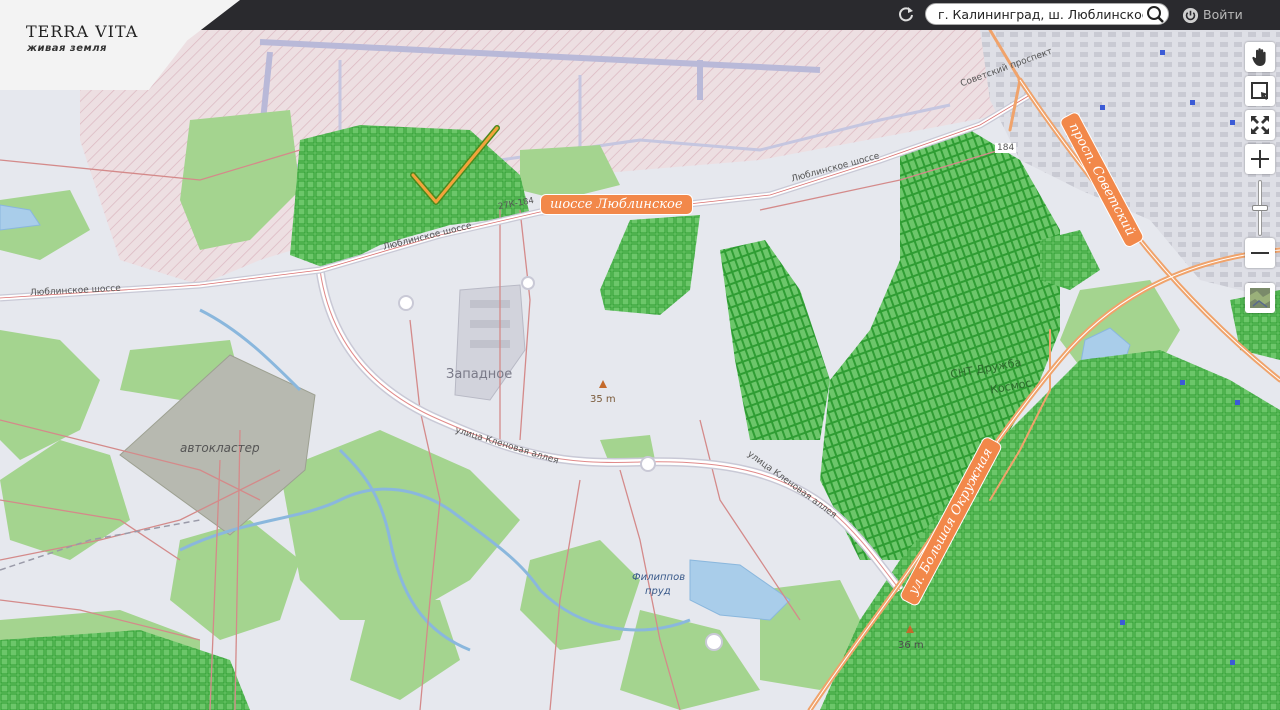  I want to click on refresh-icon, so click(906, 14).